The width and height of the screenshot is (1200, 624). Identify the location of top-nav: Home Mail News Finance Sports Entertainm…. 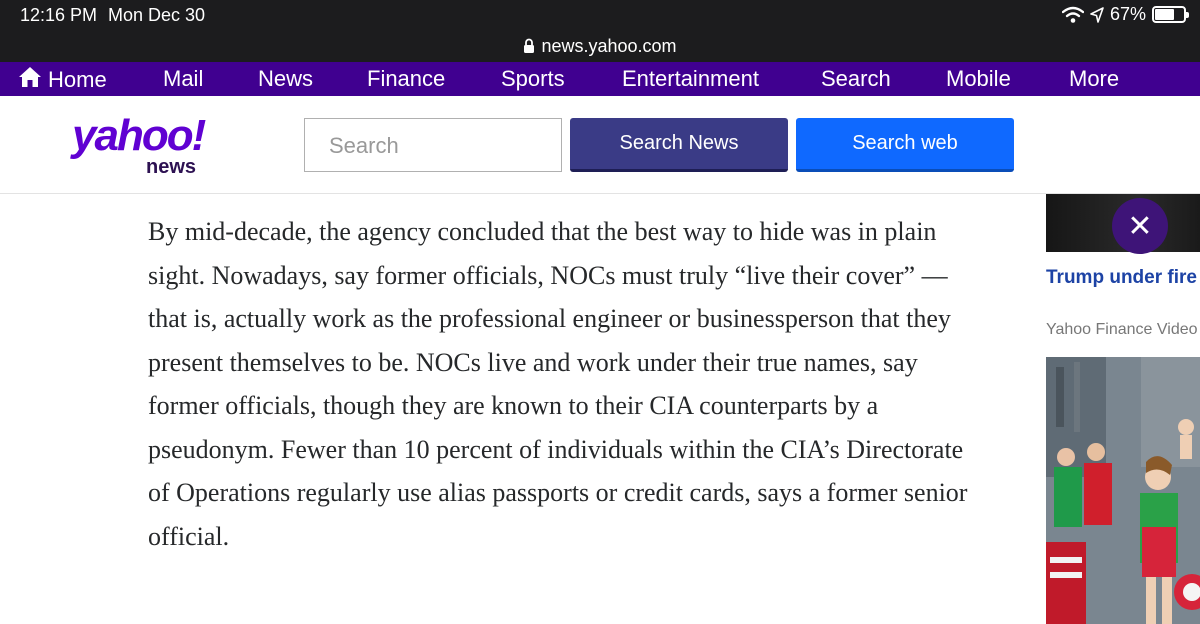
(600, 79).